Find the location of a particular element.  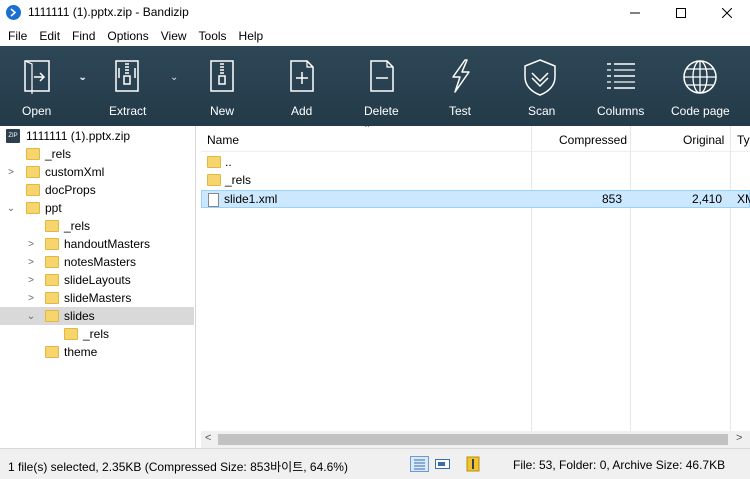

menu-options: Options is located at coordinates (127, 36).